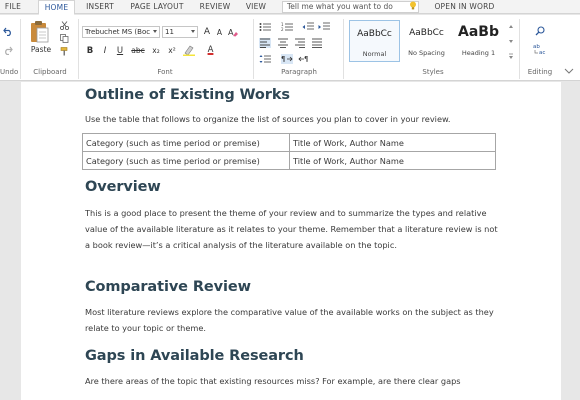 This screenshot has height=400, width=580. Describe the element at coordinates (56, 7) in the screenshot. I see `tab-home: HOME` at that location.